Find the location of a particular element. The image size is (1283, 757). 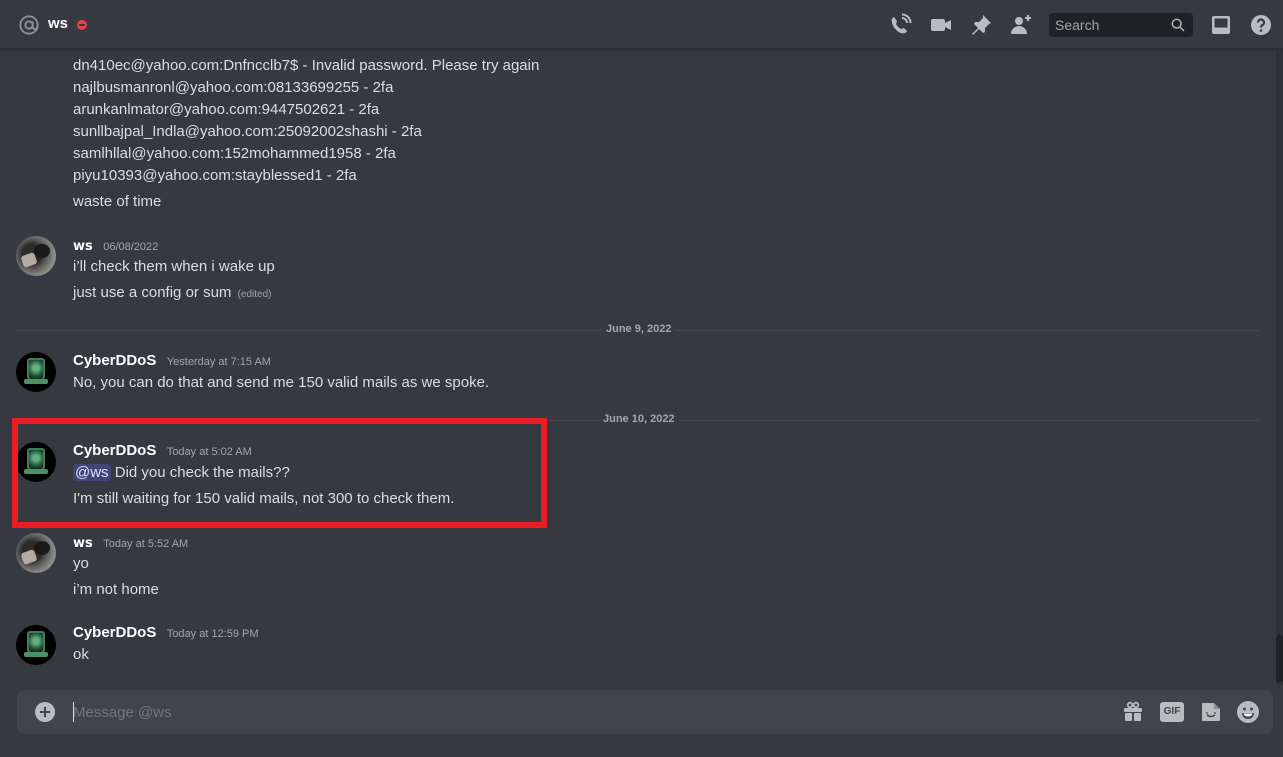

timestamp: Today at 5:02 AM is located at coordinates (209, 452).